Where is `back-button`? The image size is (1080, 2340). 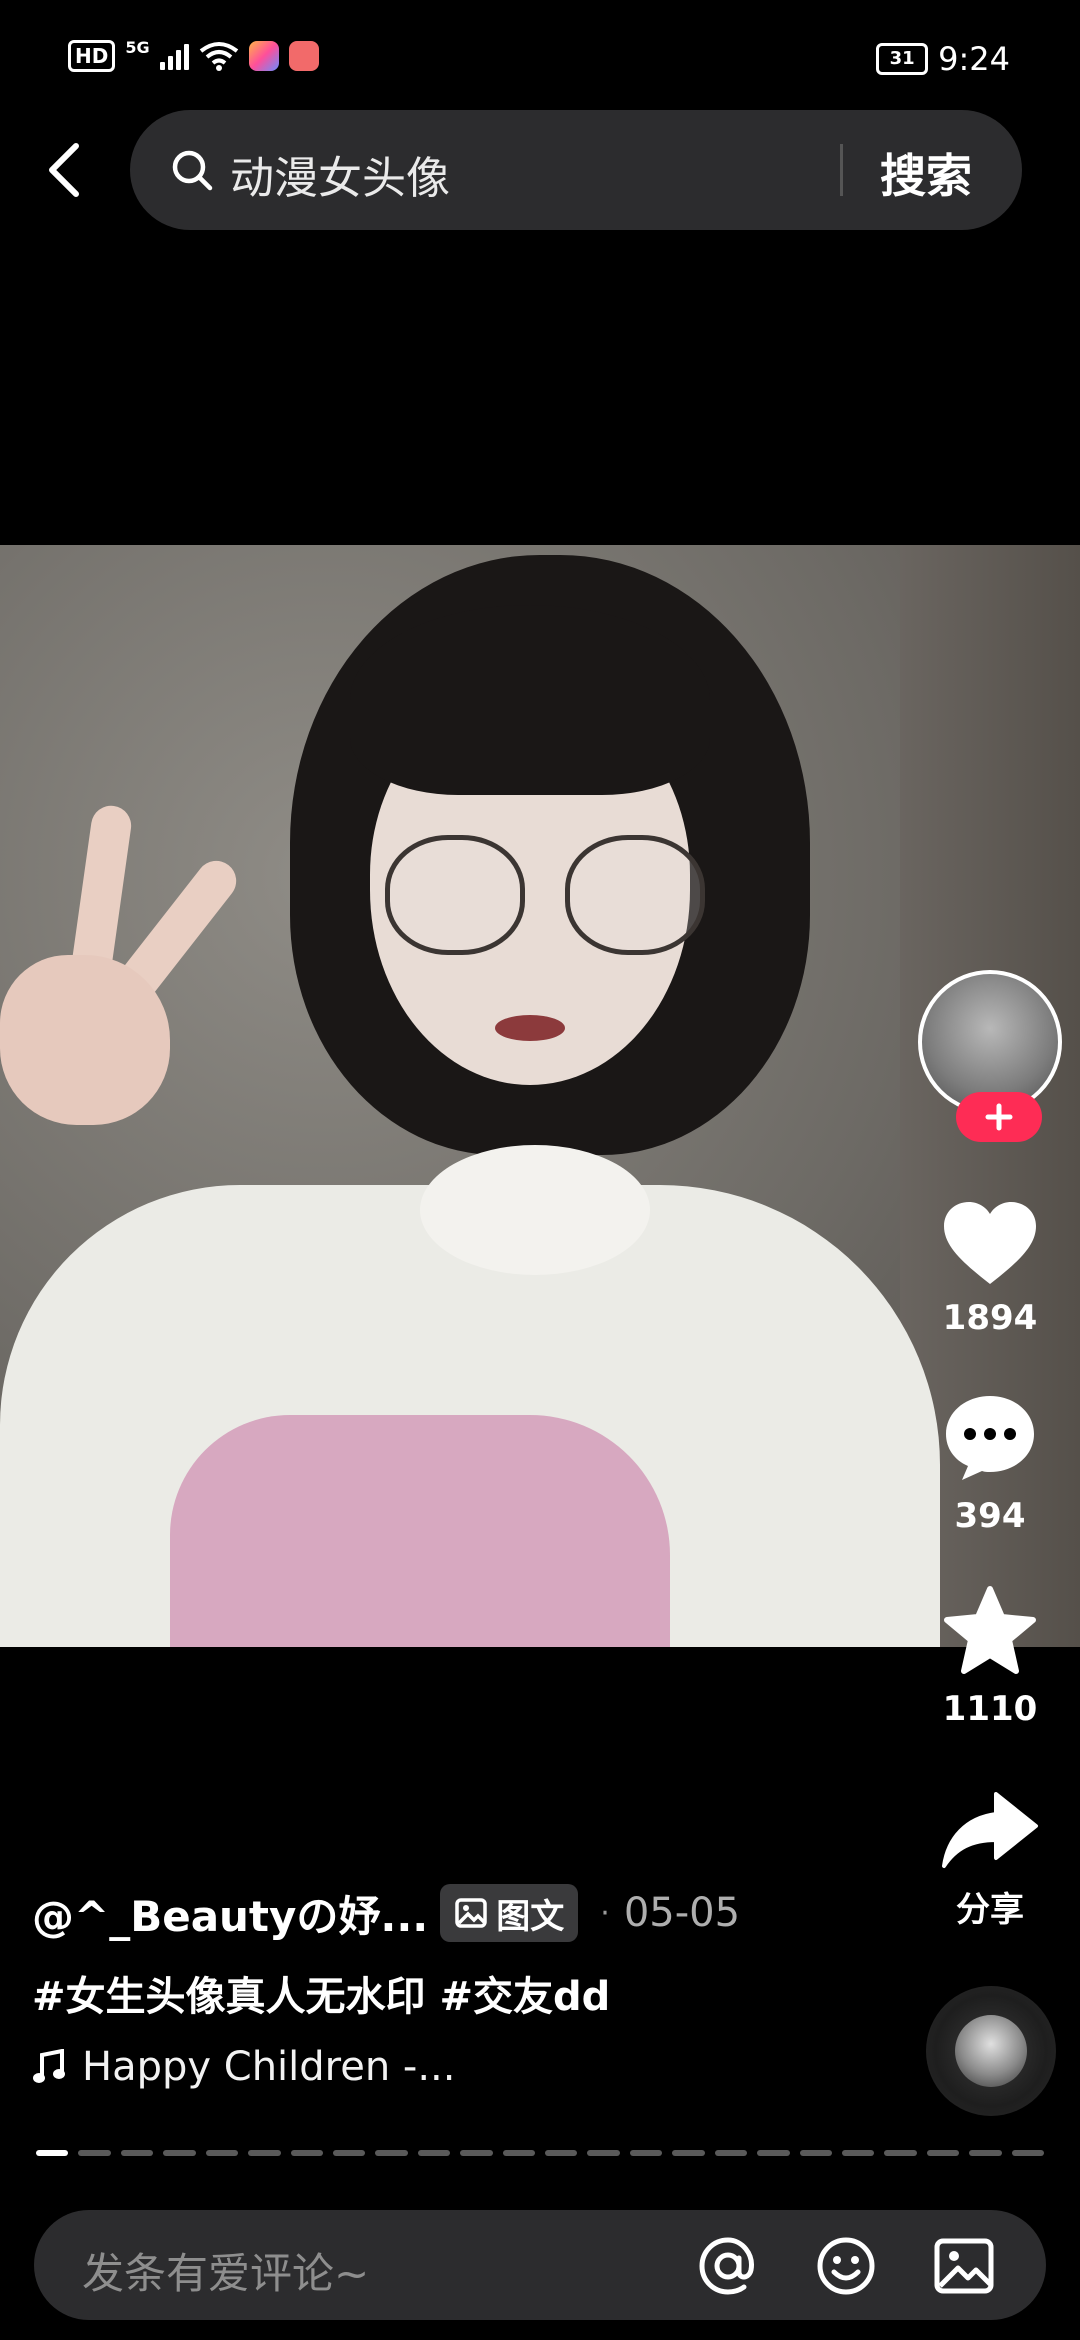 back-button is located at coordinates (64, 170).